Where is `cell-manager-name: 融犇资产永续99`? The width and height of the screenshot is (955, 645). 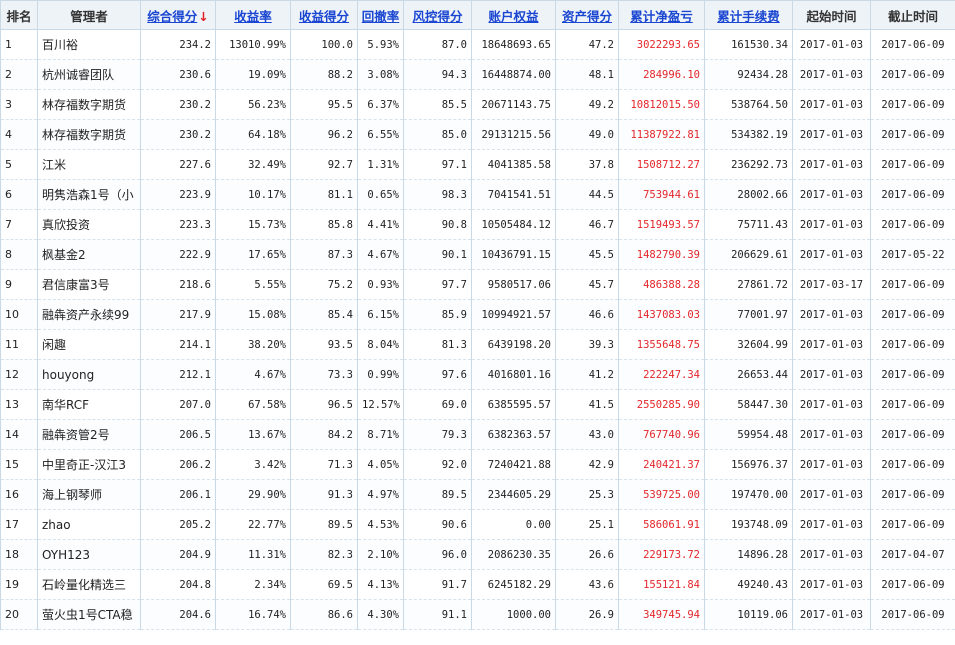
cell-manager-name: 融犇资产永续99 is located at coordinates (89, 314).